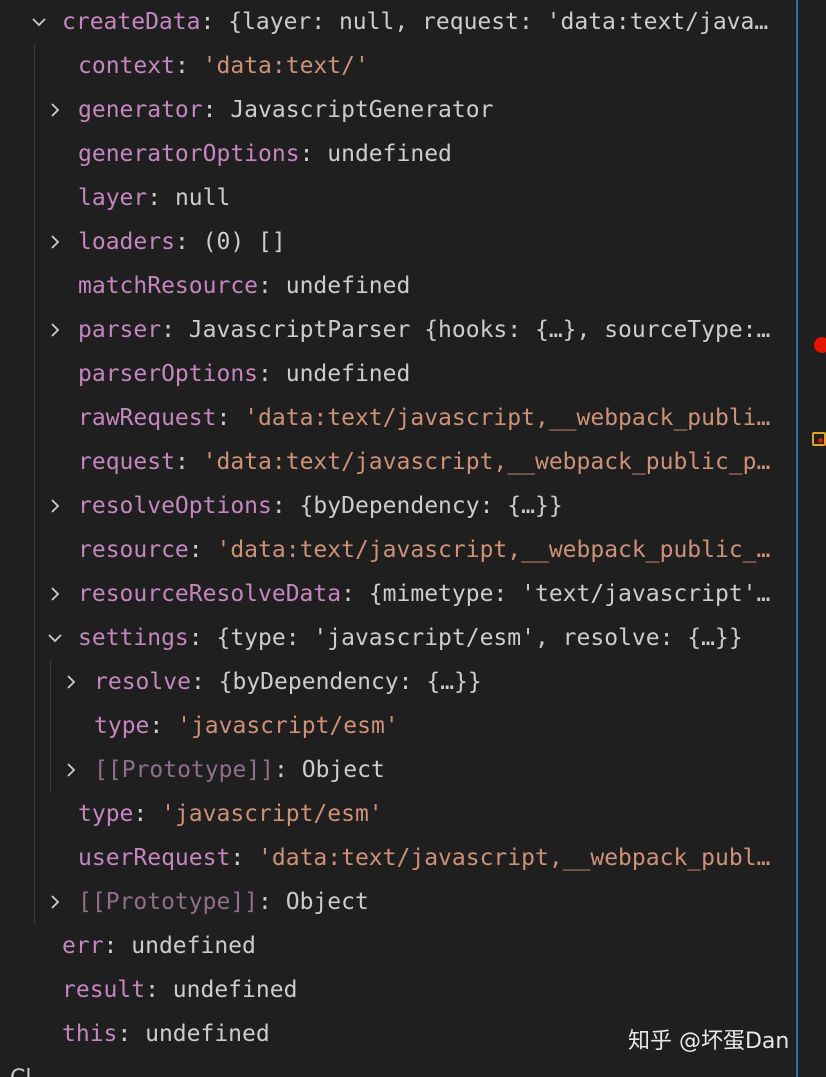 The image size is (826, 1077). Describe the element at coordinates (398, 66) in the screenshot. I see `variable-row: context: 'data:text/'` at that location.